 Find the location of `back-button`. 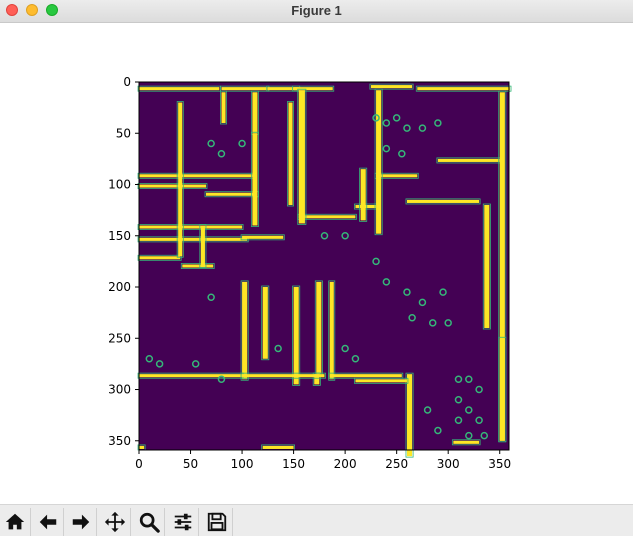

back-button is located at coordinates (48, 522).